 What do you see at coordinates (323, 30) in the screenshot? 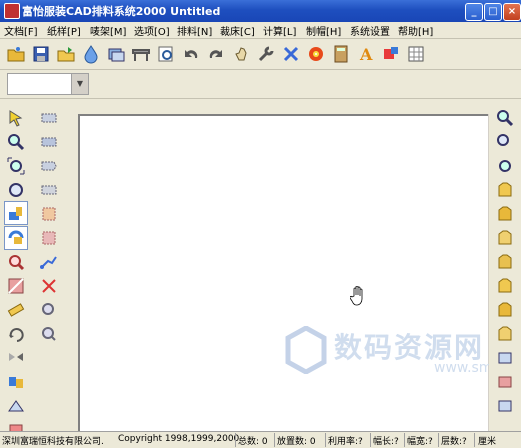
I see `menu-hat: 制帽[H]` at bounding box center [323, 30].